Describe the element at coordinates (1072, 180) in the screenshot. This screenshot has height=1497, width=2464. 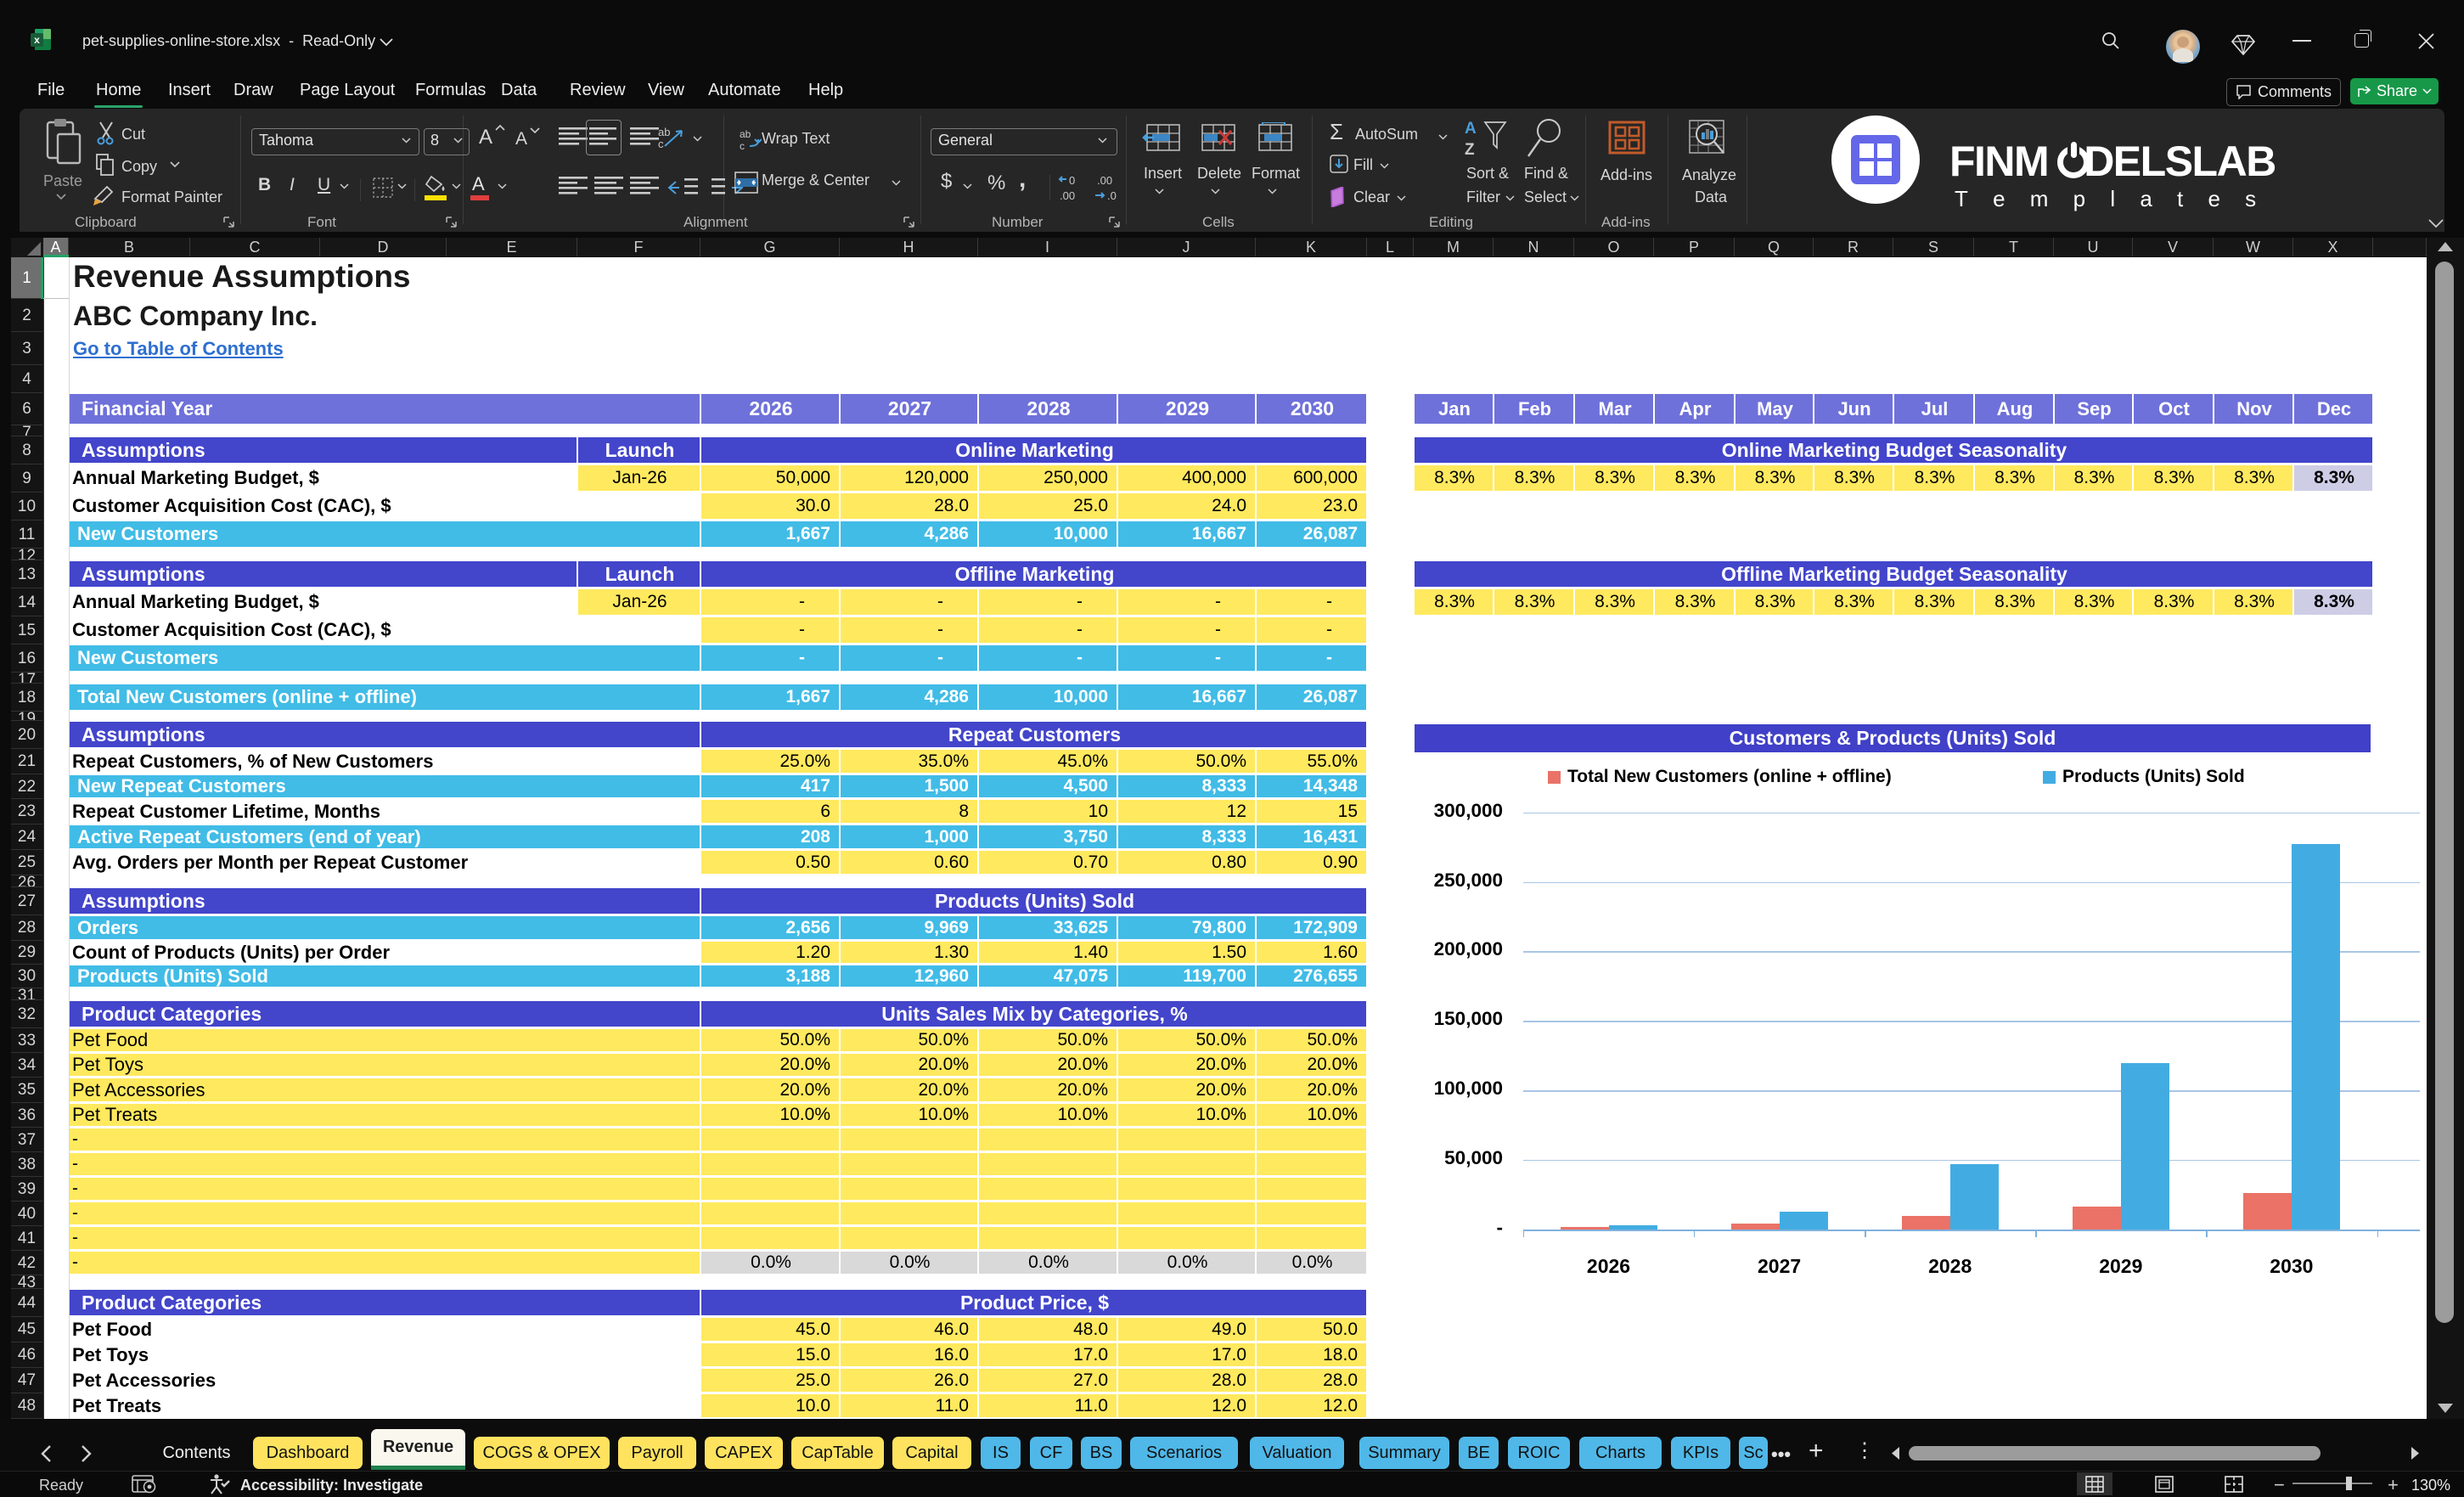
I see `svg-text: 0` at that location.